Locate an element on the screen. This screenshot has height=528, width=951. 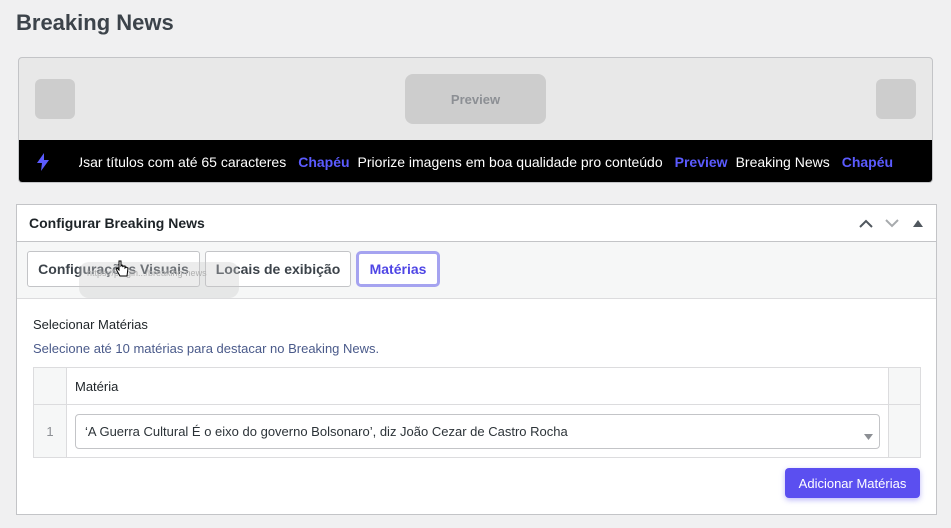
preview-next-button is located at coordinates (896, 99).